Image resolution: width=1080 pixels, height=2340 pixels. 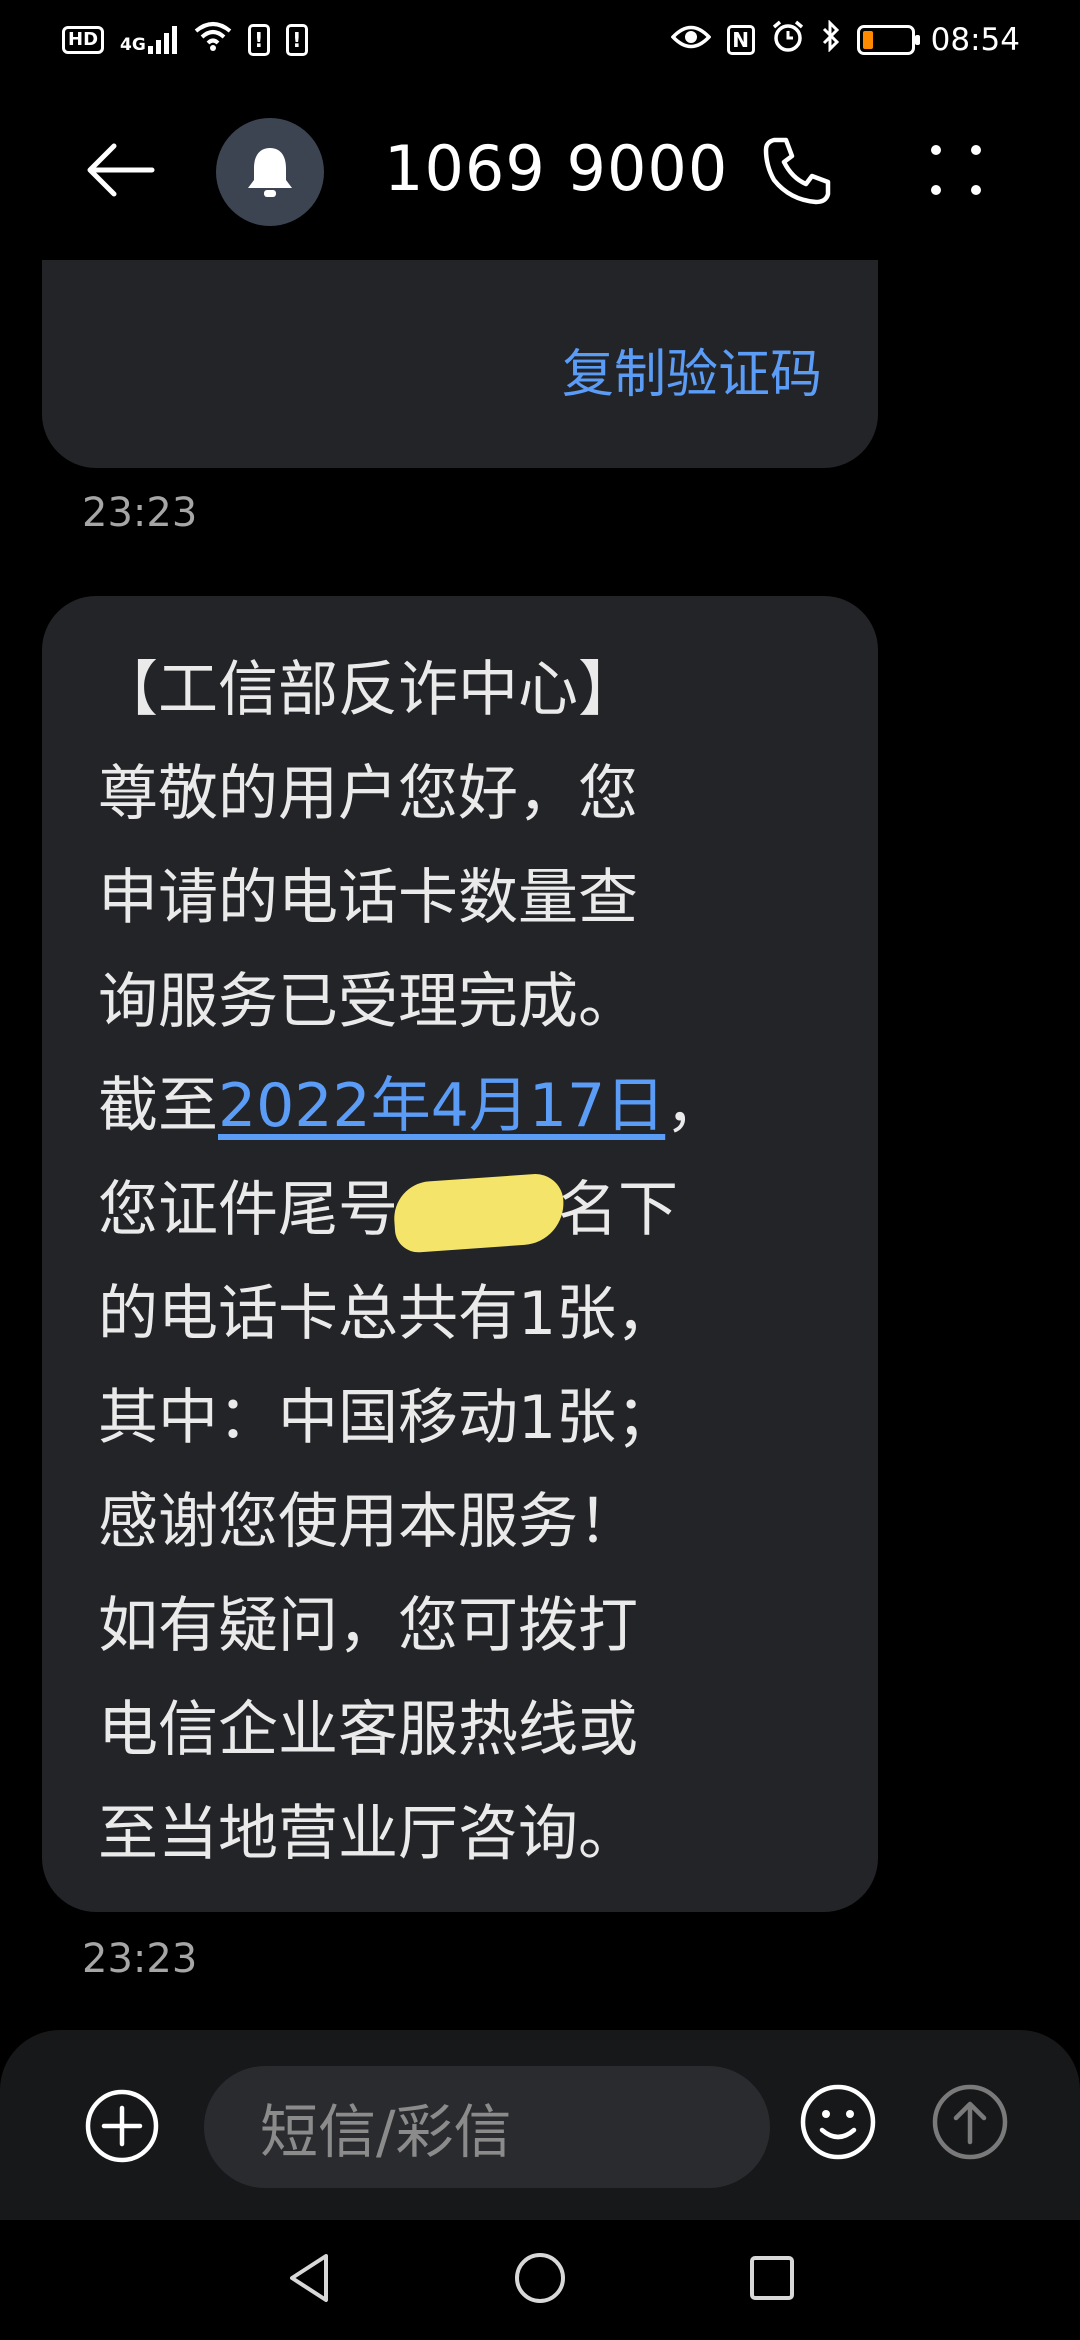 I want to click on message-line: 申请的电话卡数量查, so click(x=368, y=898).